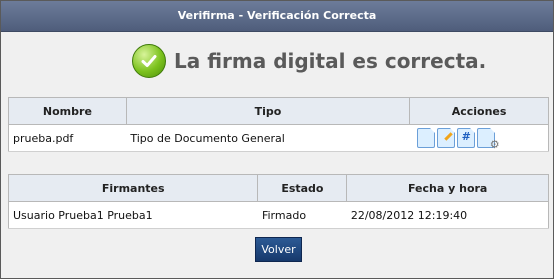  Describe the element at coordinates (133, 188) in the screenshot. I see `header-firmantes: Firmantes` at that location.